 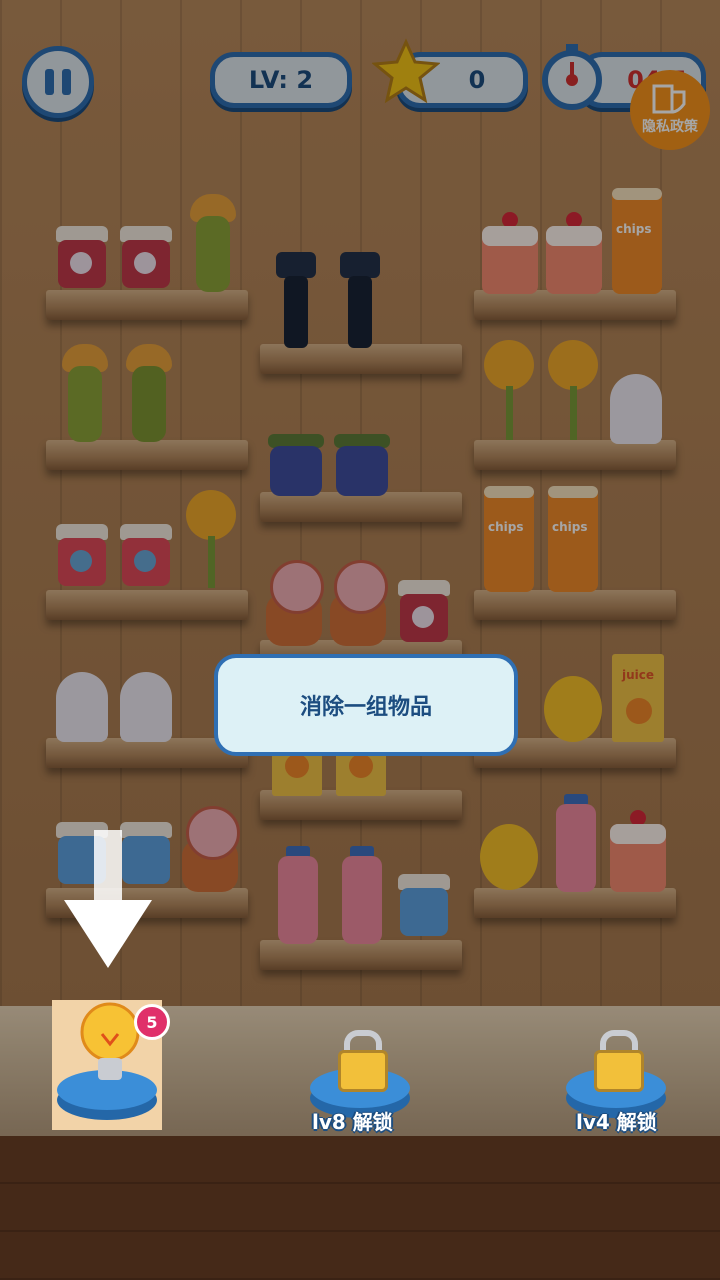 I want to click on locked-powerup-slot-3: lv4 解锁, so click(x=616, y=1081).